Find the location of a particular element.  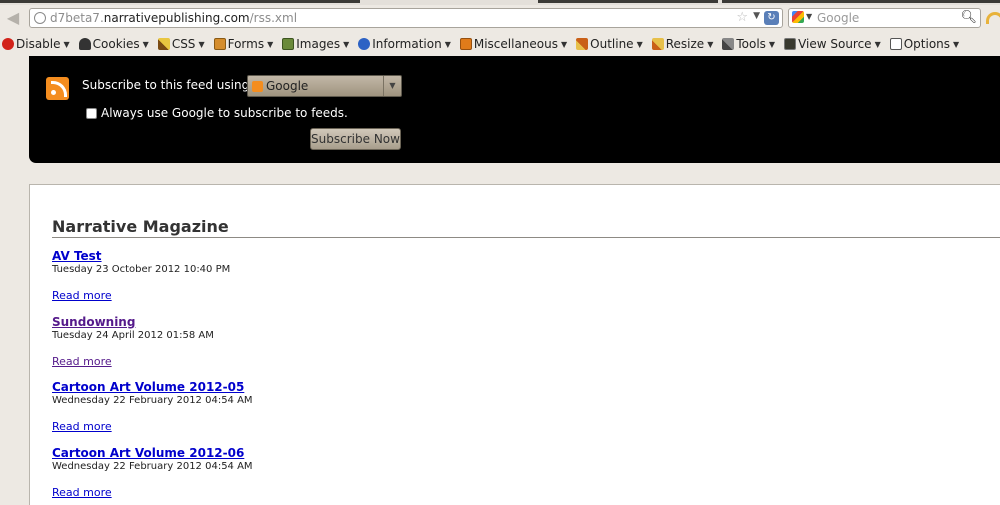

subscribe-using-label: Subscribe to this feed using is located at coordinates (166, 85).